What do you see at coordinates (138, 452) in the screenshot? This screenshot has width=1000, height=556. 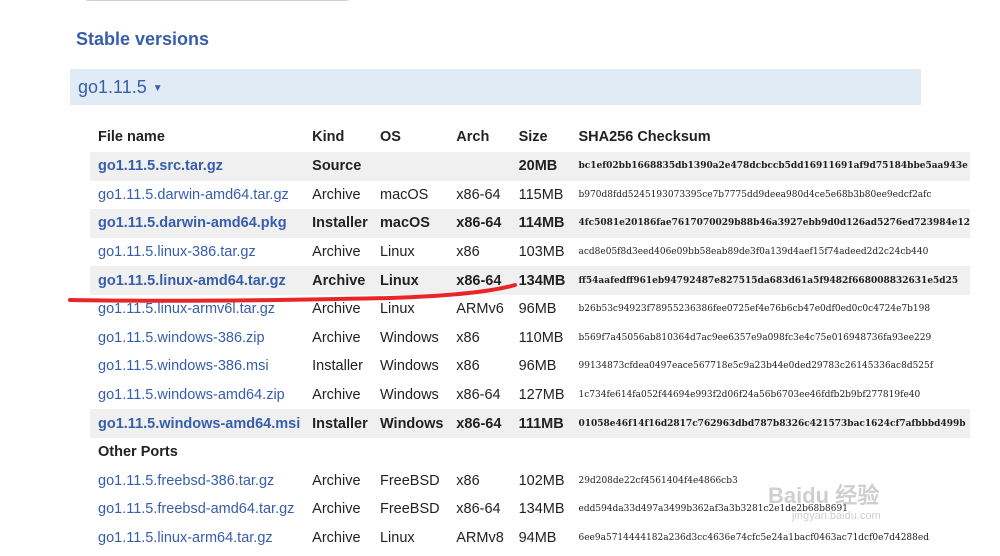 I see `other-ports-heading: Other Ports` at bounding box center [138, 452].